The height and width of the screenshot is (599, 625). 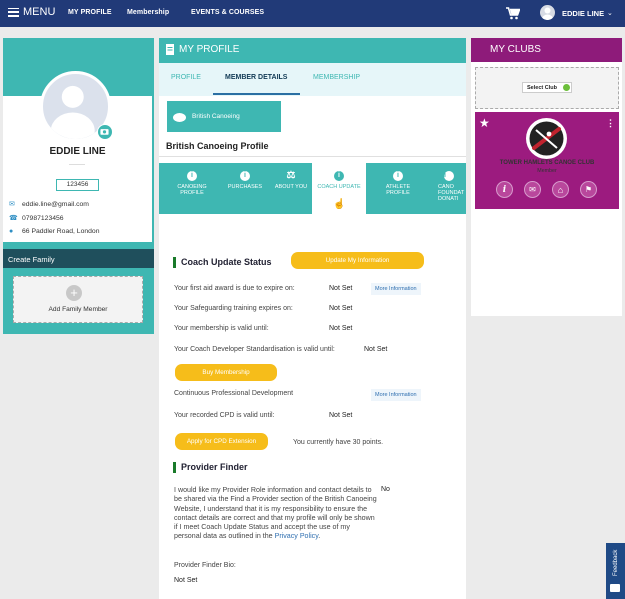 What do you see at coordinates (396, 395) in the screenshot?
I see `cpd-more-info-link: More Information` at bounding box center [396, 395].